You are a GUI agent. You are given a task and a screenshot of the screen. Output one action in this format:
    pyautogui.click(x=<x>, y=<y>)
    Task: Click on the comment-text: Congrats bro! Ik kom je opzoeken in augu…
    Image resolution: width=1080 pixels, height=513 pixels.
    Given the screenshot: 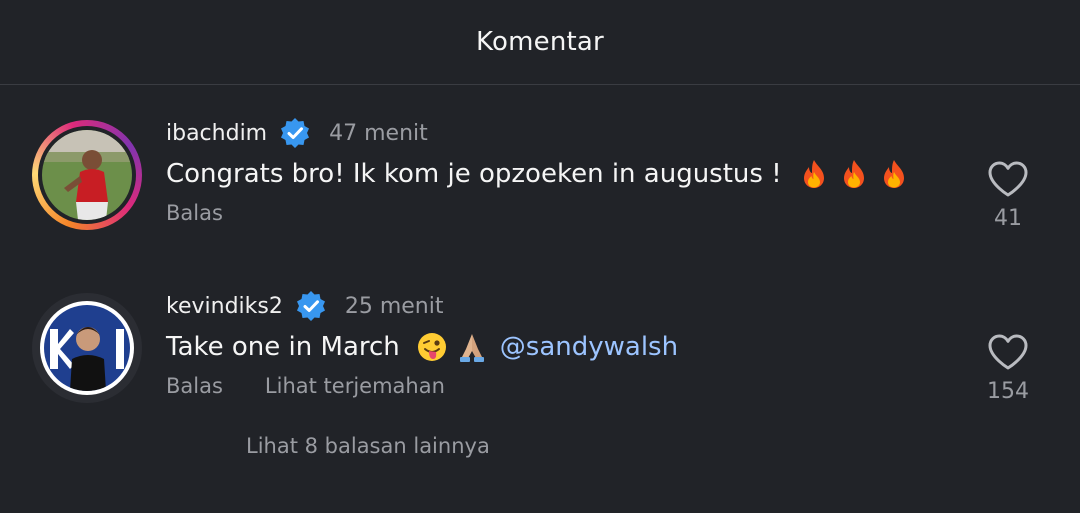 What is the action you would take?
    pyautogui.click(x=474, y=174)
    